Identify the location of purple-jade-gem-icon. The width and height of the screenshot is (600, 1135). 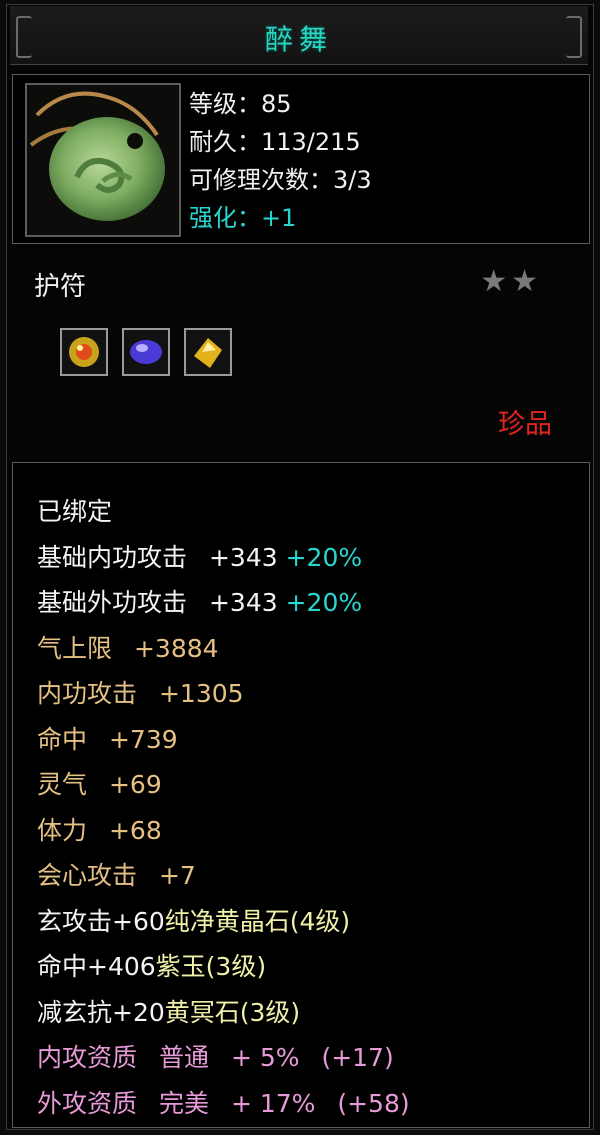
(146, 352).